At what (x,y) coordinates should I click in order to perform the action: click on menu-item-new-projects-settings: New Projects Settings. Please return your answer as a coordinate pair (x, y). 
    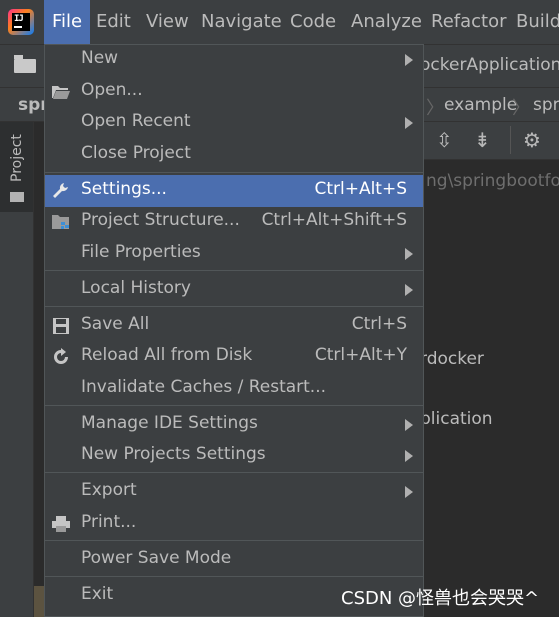
    Looking at the image, I should click on (234, 456).